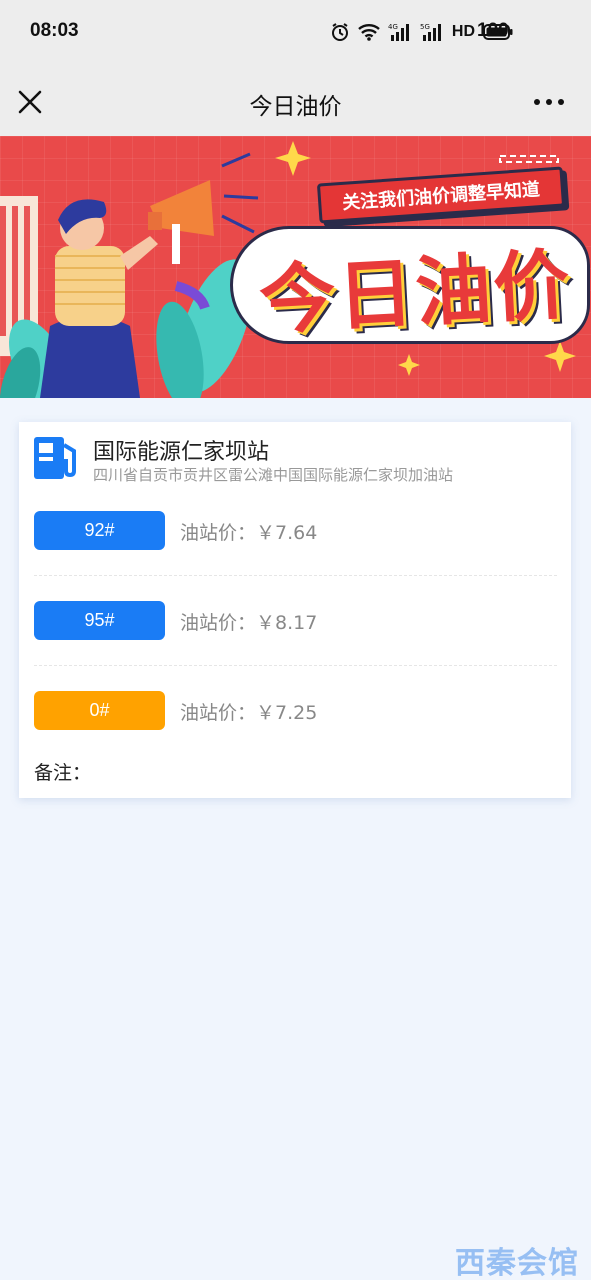  I want to click on fuel-grade-badge: 92#, so click(99, 530).